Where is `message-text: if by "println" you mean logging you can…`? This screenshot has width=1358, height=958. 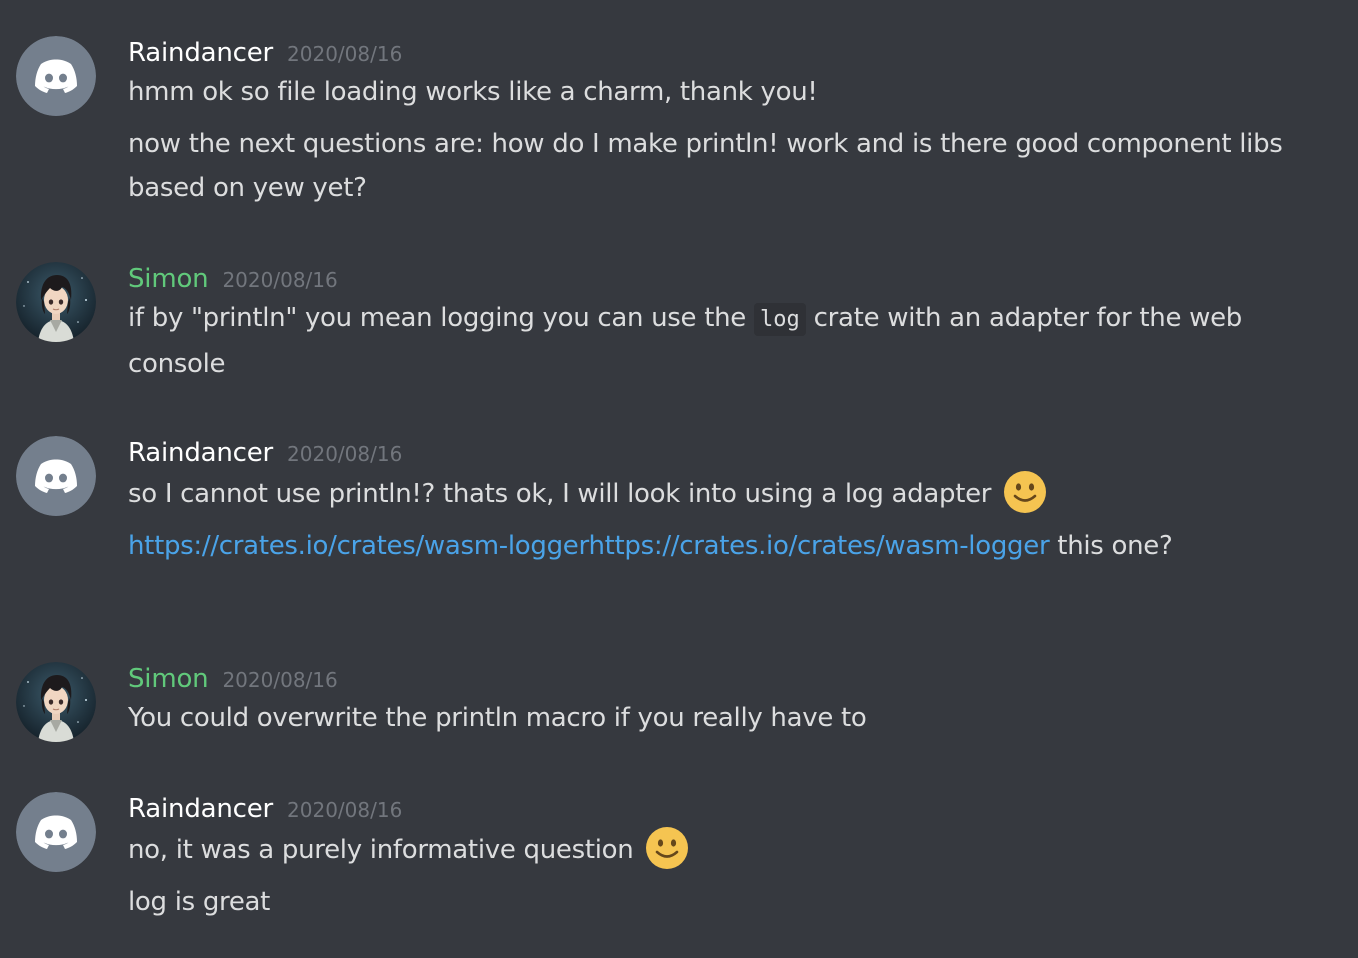 message-text: if by "println" you mean logging you can… is located at coordinates (713, 341).